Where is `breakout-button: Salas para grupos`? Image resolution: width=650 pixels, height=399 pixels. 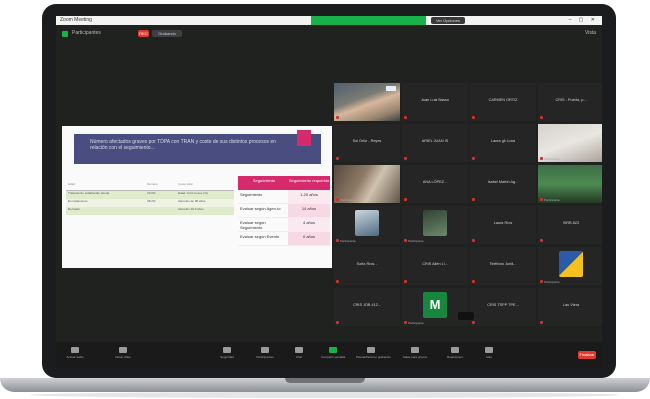 breakout-button: Salas para grupos is located at coordinates (415, 353).